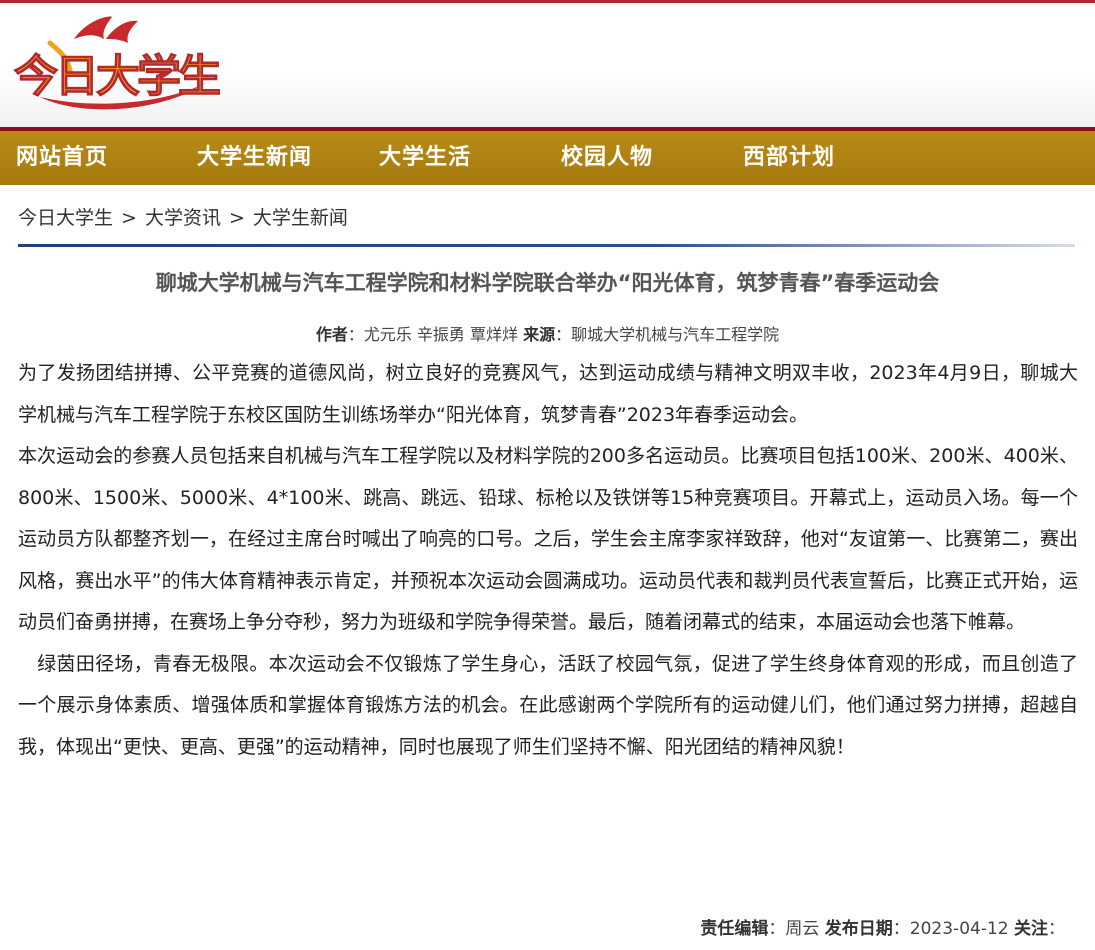  I want to click on nav-item-student-life: 大学生活, so click(425, 158).